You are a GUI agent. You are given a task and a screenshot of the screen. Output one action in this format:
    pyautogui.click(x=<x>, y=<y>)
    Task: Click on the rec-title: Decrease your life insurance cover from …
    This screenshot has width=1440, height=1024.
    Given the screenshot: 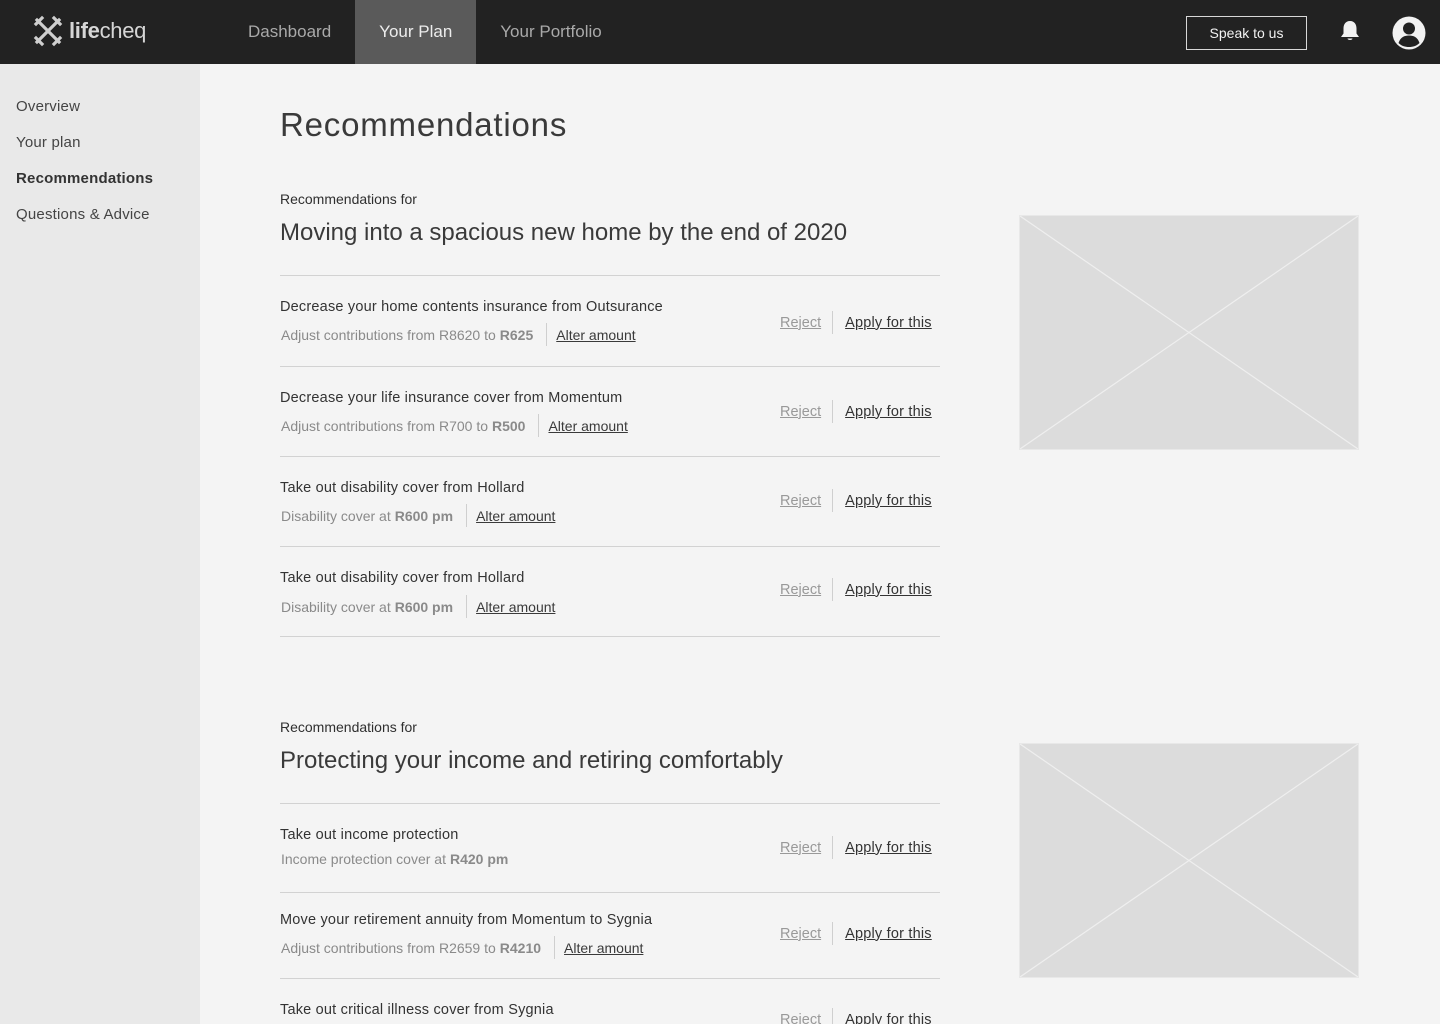 What is the action you would take?
    pyautogui.click(x=451, y=398)
    